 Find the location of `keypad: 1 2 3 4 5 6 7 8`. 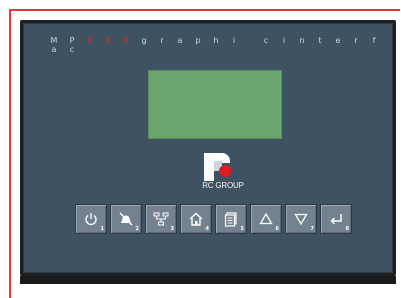

keypad: 1 2 3 4 5 6 7 8 is located at coordinates (218, 219).